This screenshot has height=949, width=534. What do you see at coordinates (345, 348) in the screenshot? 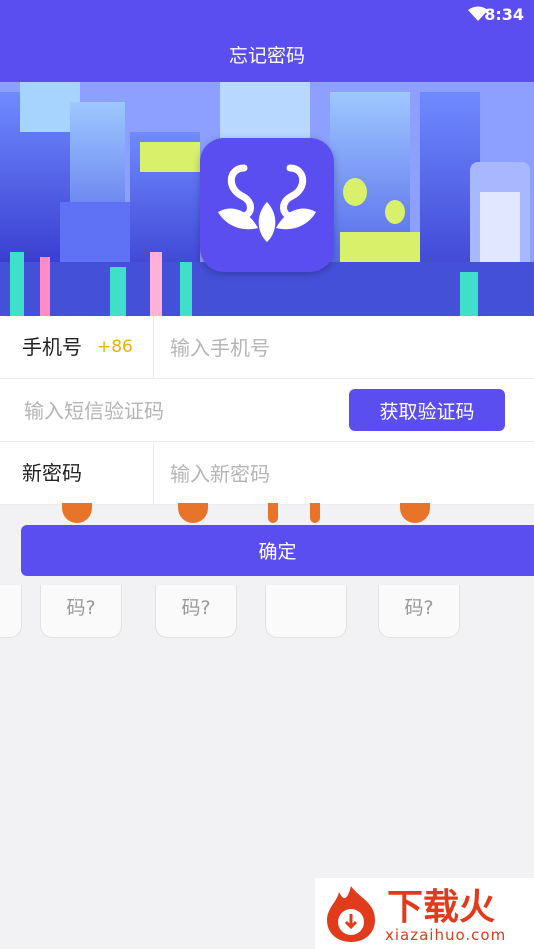
I see `phone-input` at bounding box center [345, 348].